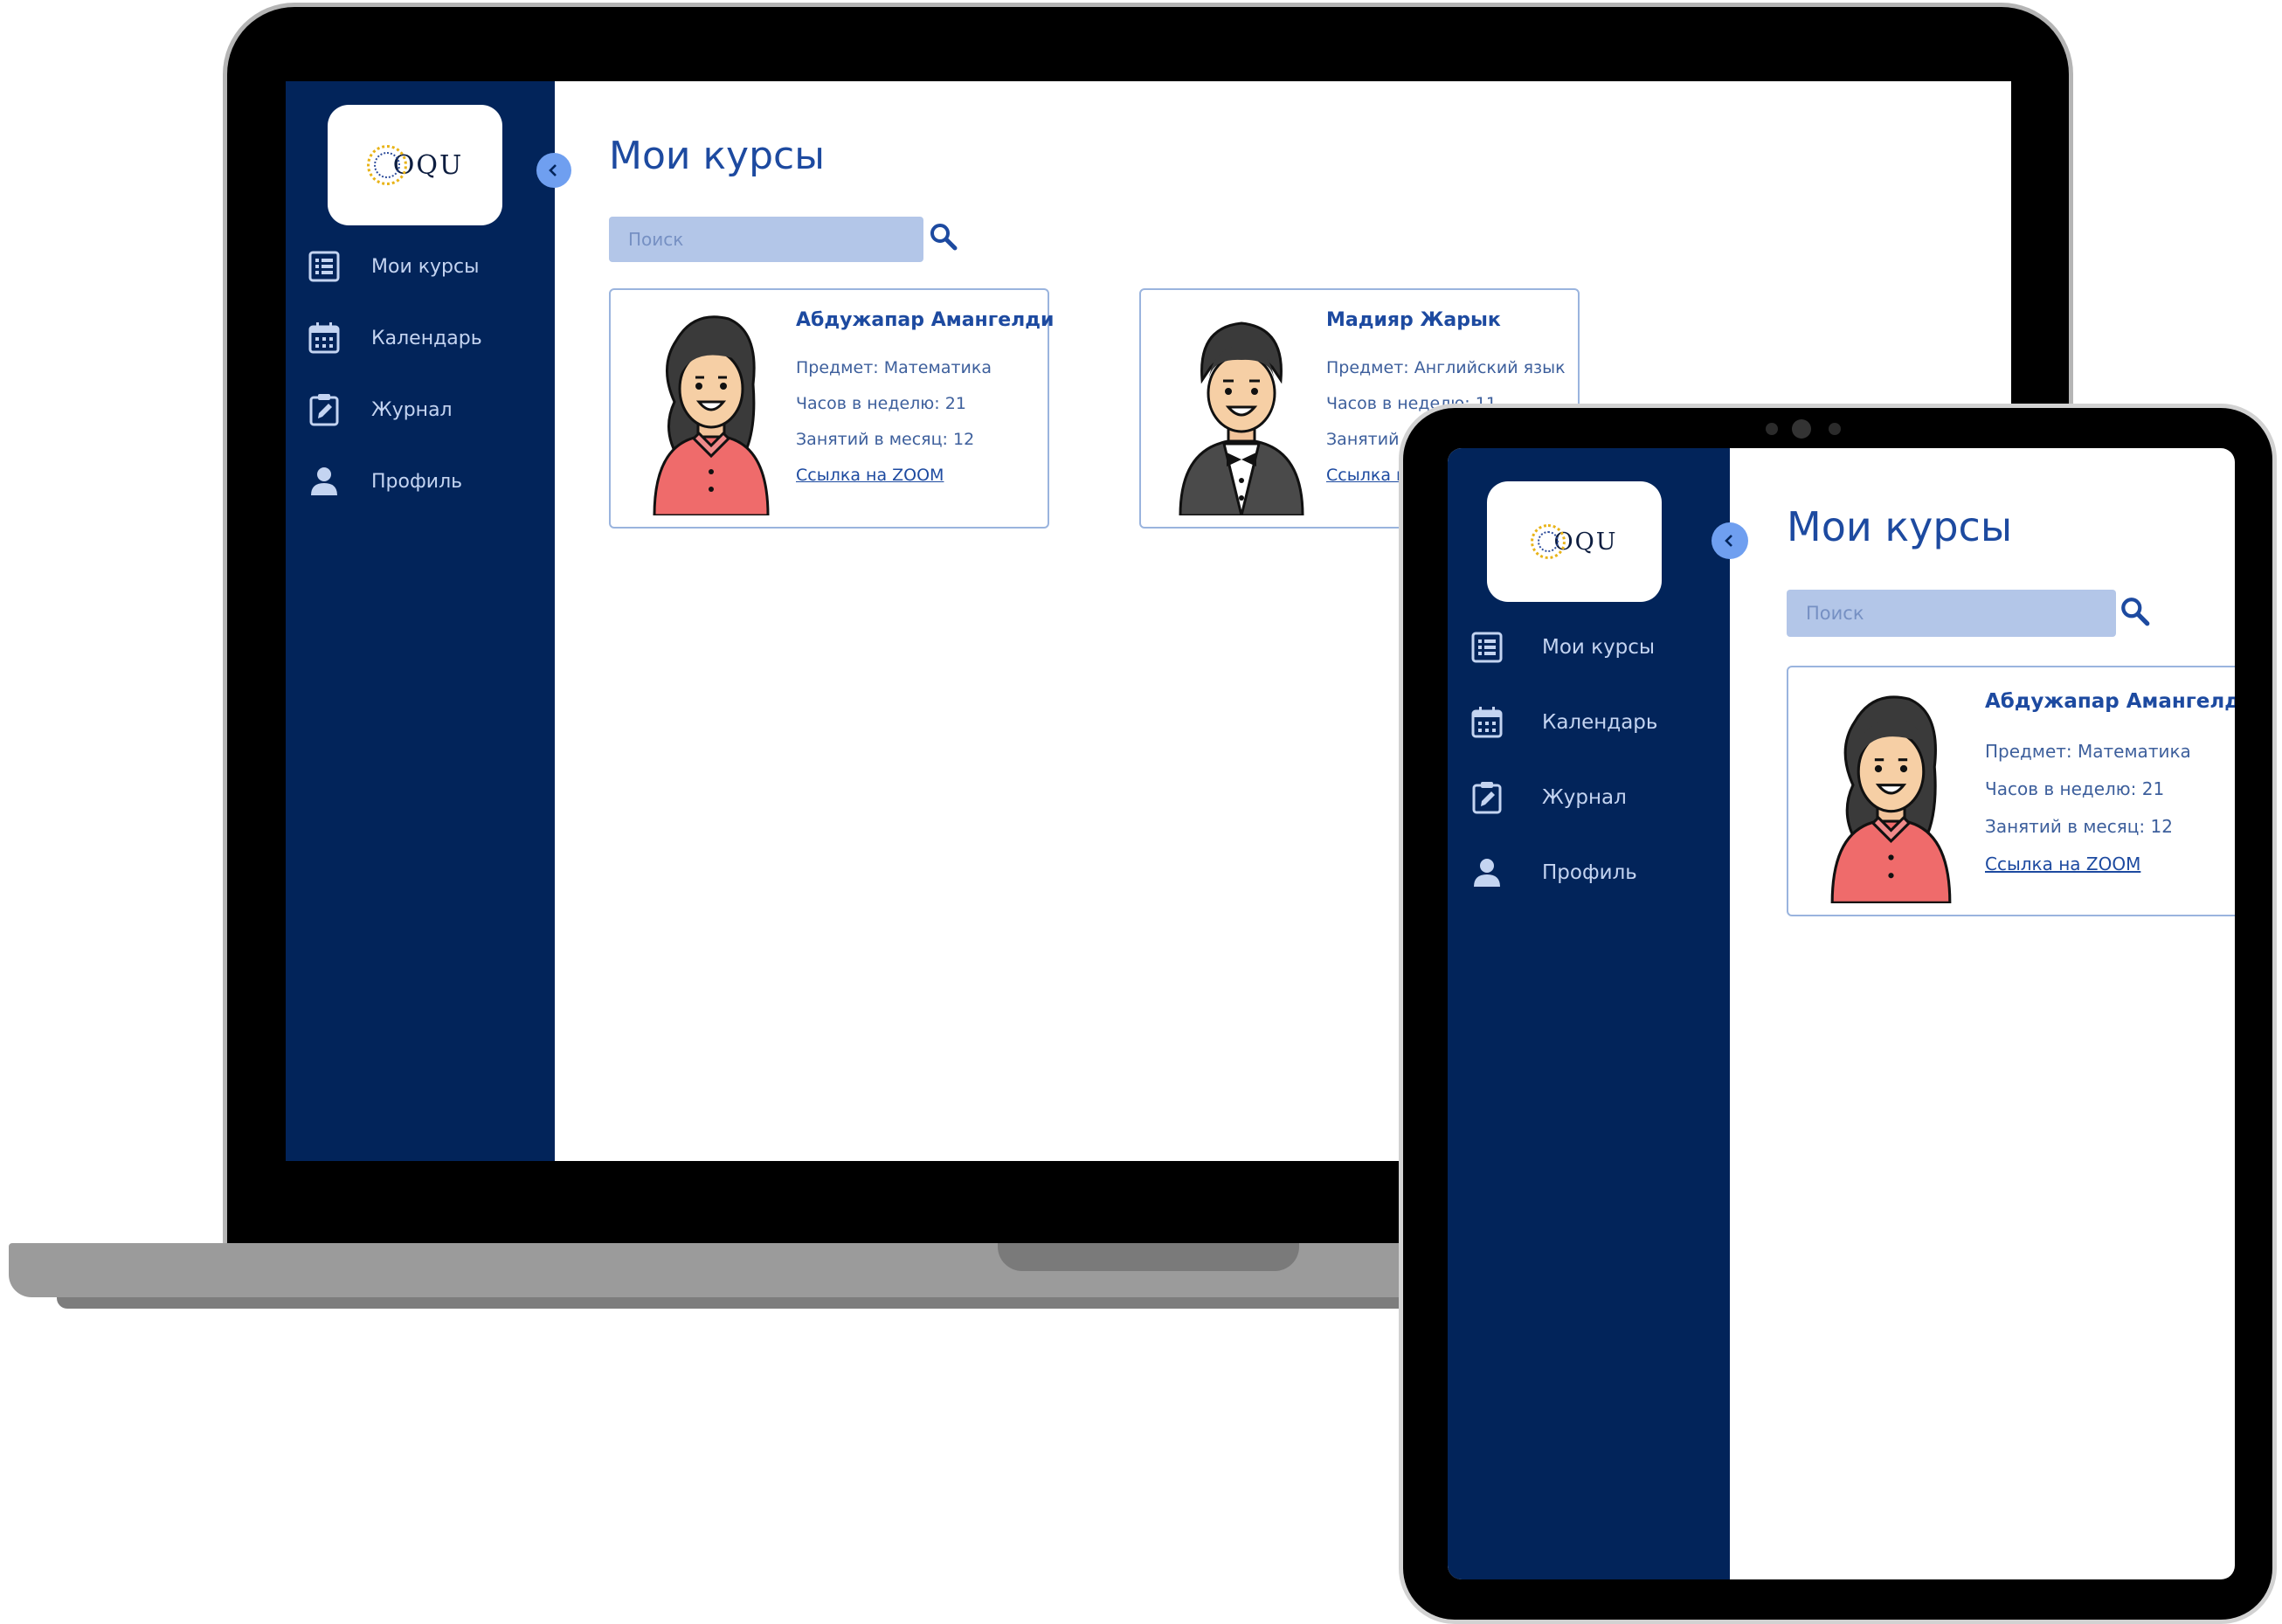 The image size is (2282, 1624). Describe the element at coordinates (386, 165) in the screenshot. I see `logo-ring-icon` at that location.